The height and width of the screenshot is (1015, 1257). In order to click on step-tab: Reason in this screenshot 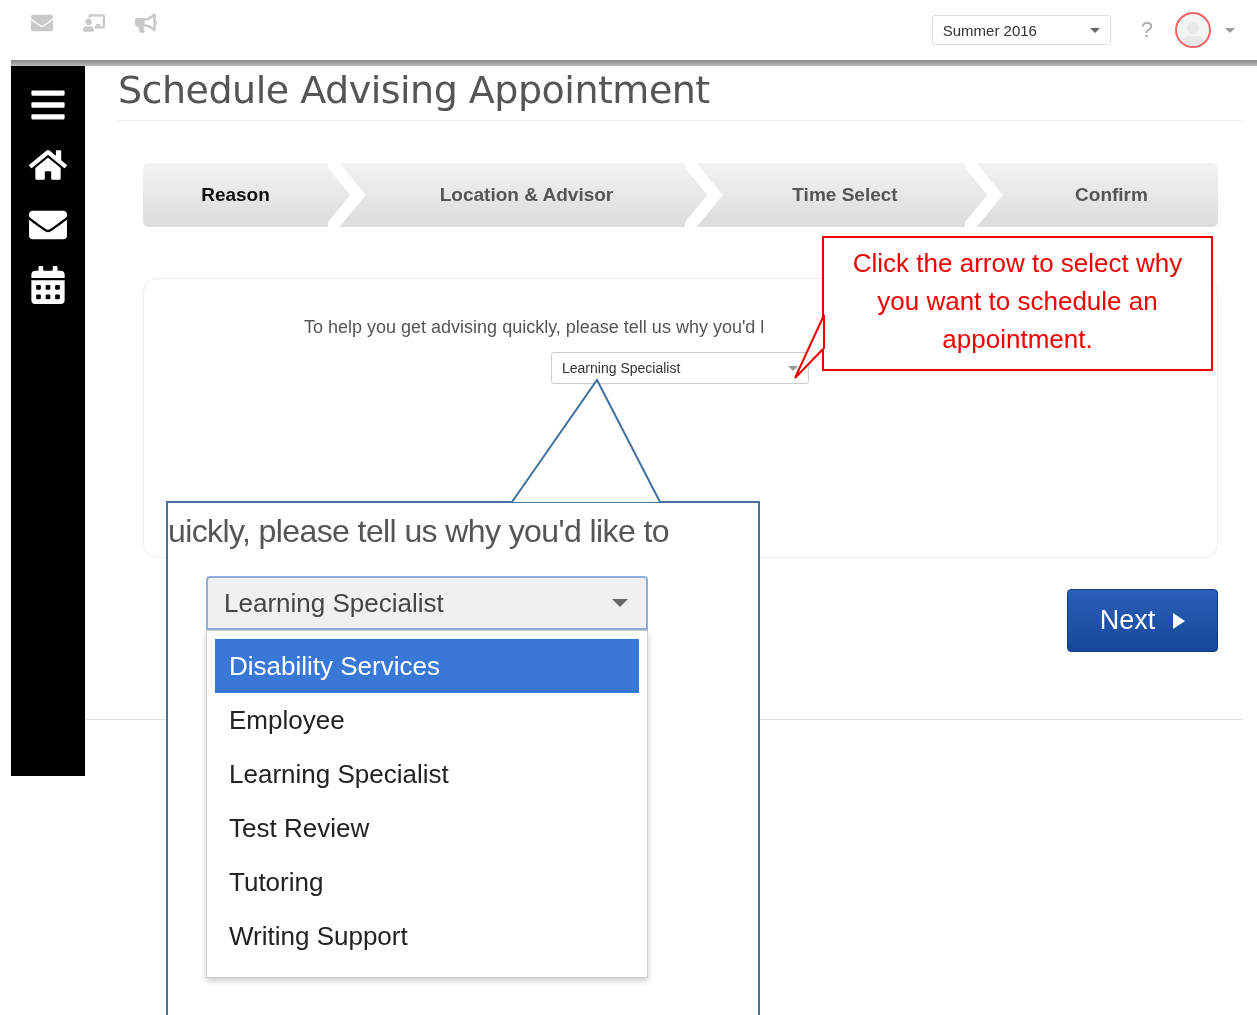, I will do `click(235, 195)`.